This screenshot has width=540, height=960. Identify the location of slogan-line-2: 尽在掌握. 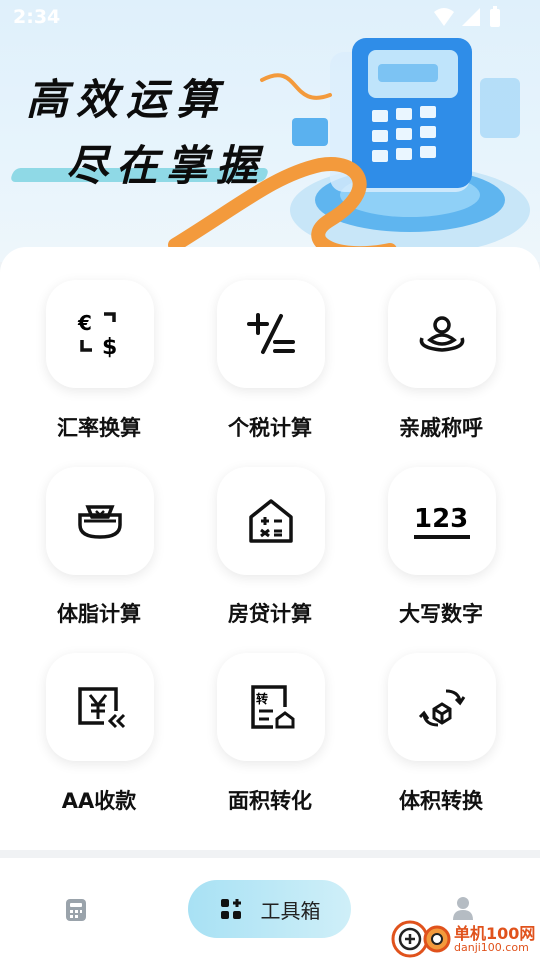
(166, 165).